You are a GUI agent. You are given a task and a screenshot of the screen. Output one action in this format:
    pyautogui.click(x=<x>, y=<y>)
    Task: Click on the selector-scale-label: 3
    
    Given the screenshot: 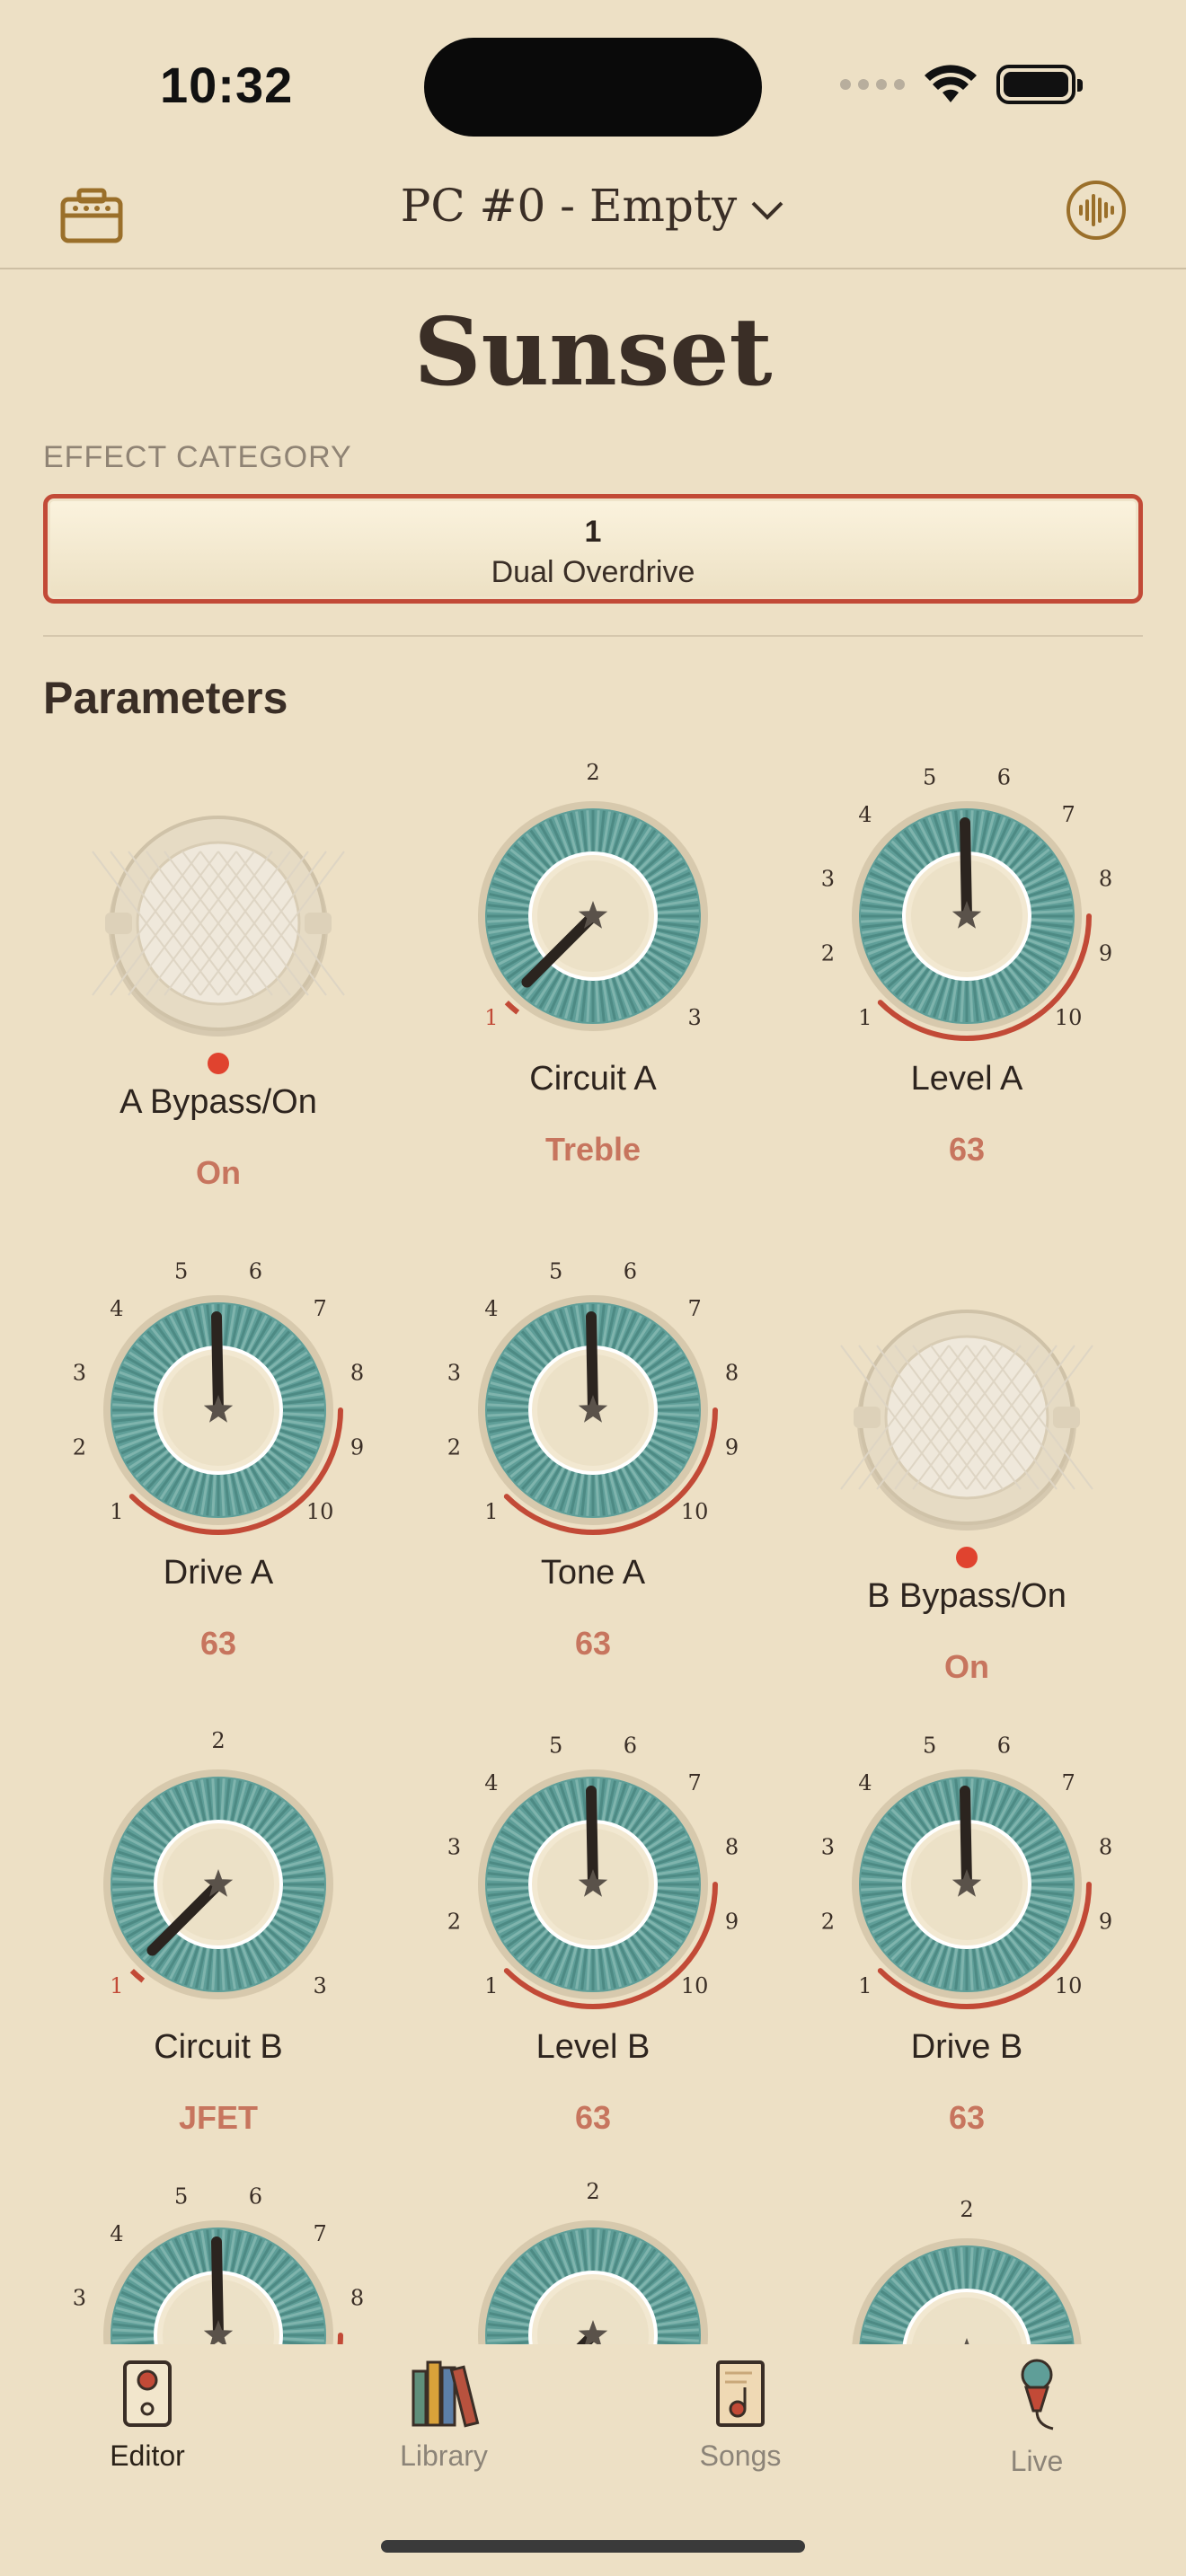 What is the action you would take?
    pyautogui.click(x=694, y=1017)
    